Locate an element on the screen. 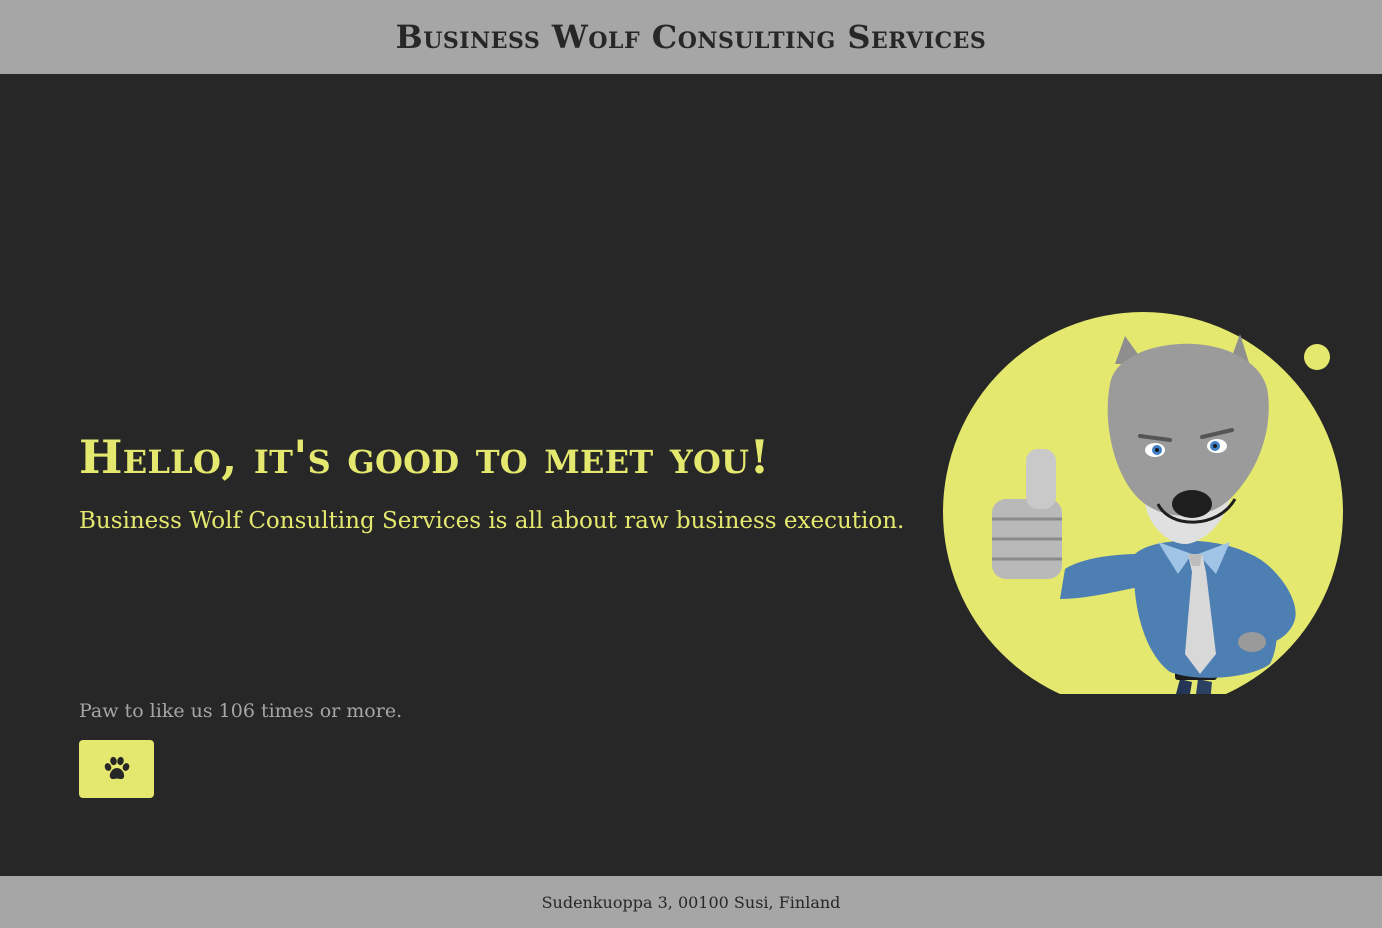 Image resolution: width=1382 pixels, height=928 pixels. wolf-mascot-illustration is located at coordinates (1143, 503).